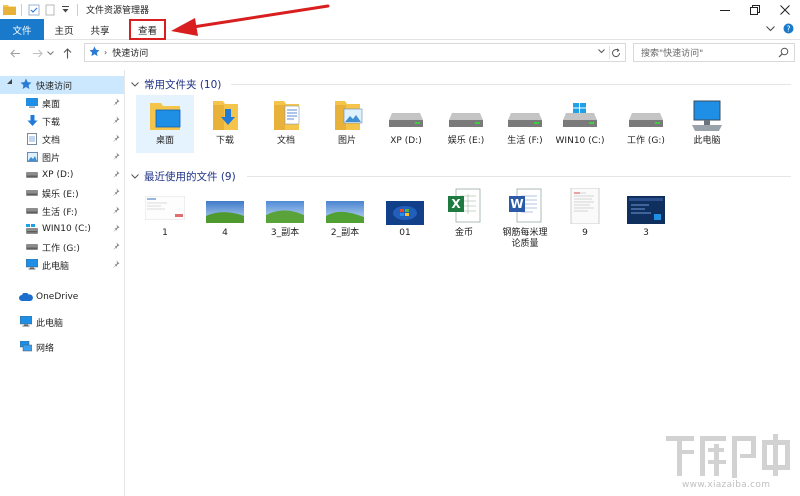  I want to click on tile-label: 生活 (F:), so click(525, 141).